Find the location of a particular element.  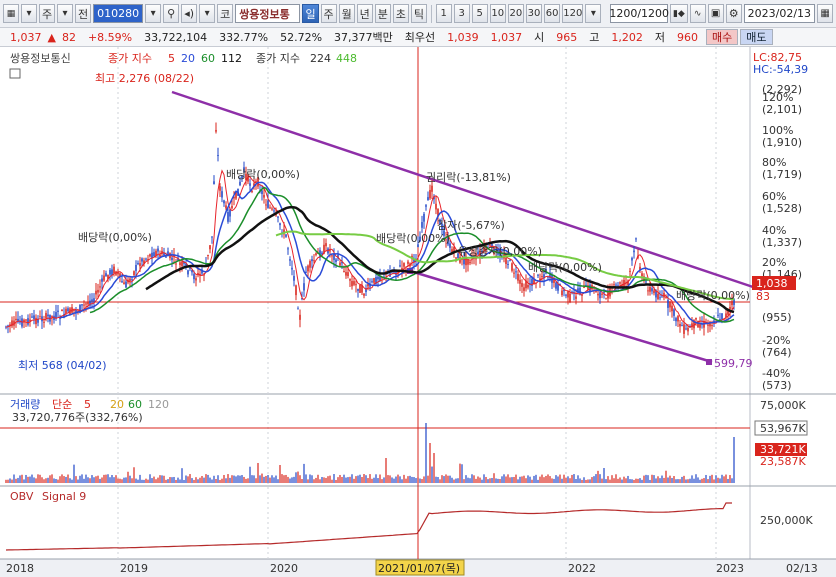

speaker-icon: ◂) is located at coordinates (189, 13).